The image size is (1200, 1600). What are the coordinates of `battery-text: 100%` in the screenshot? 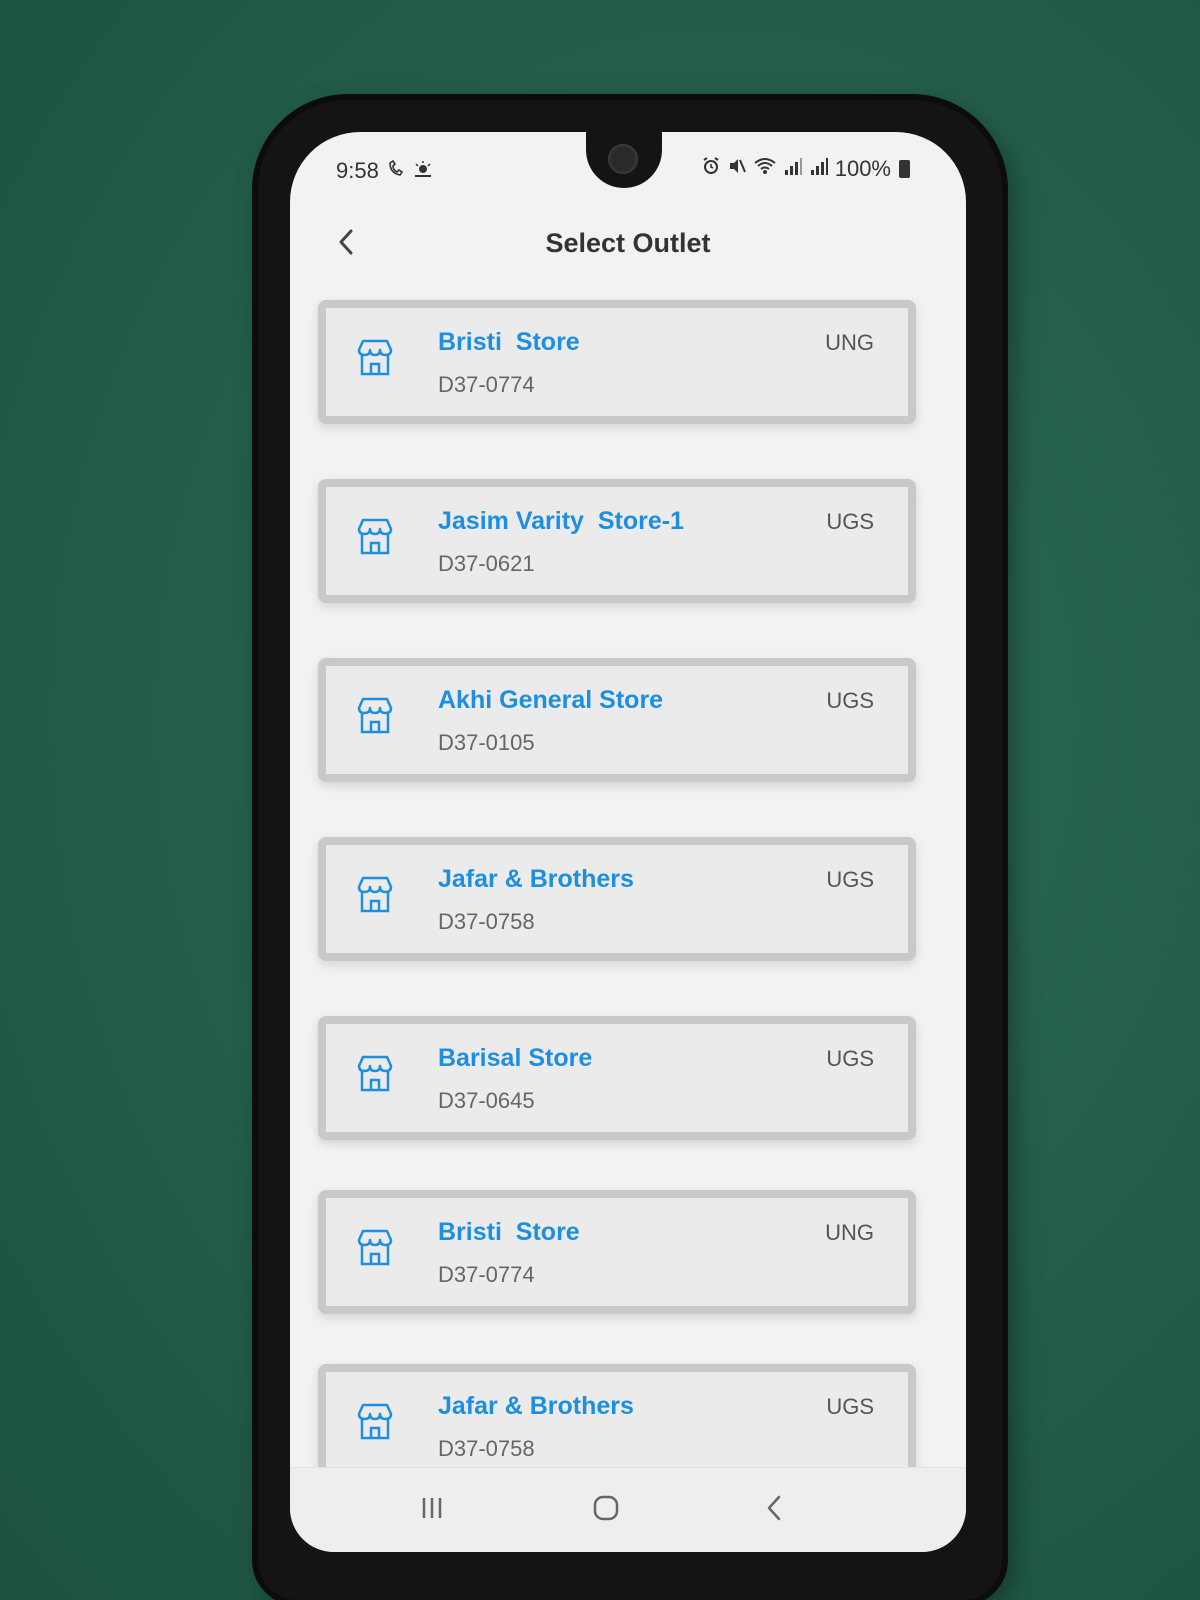 It's located at (862, 168).